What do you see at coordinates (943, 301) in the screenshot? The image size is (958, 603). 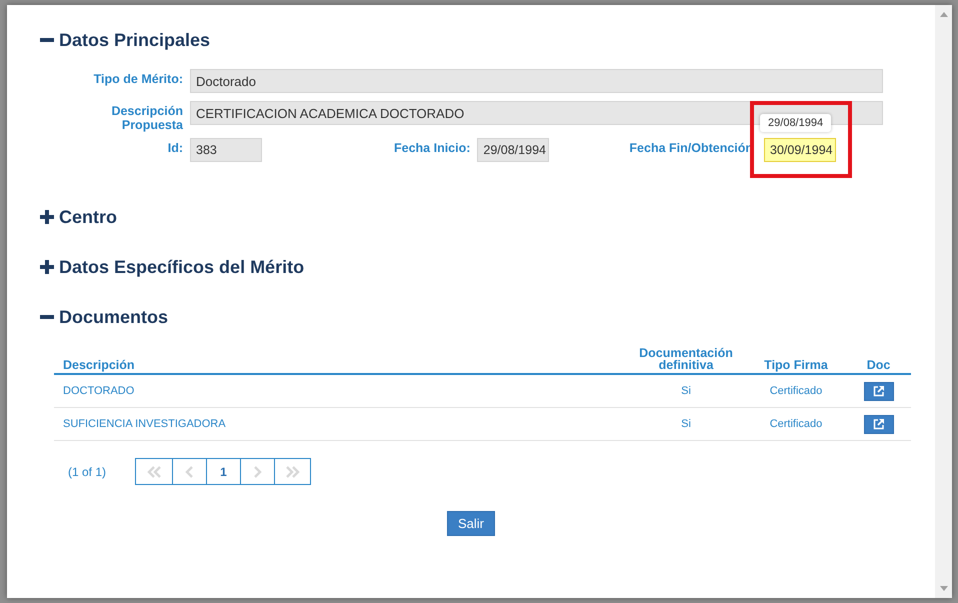 I see `scrollbar` at bounding box center [943, 301].